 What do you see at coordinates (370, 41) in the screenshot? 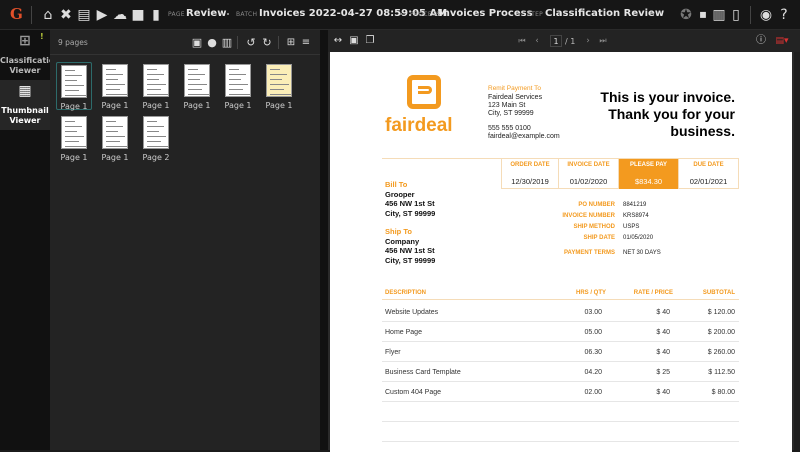
I see `copy-pages-icon: ❐` at bounding box center [370, 41].